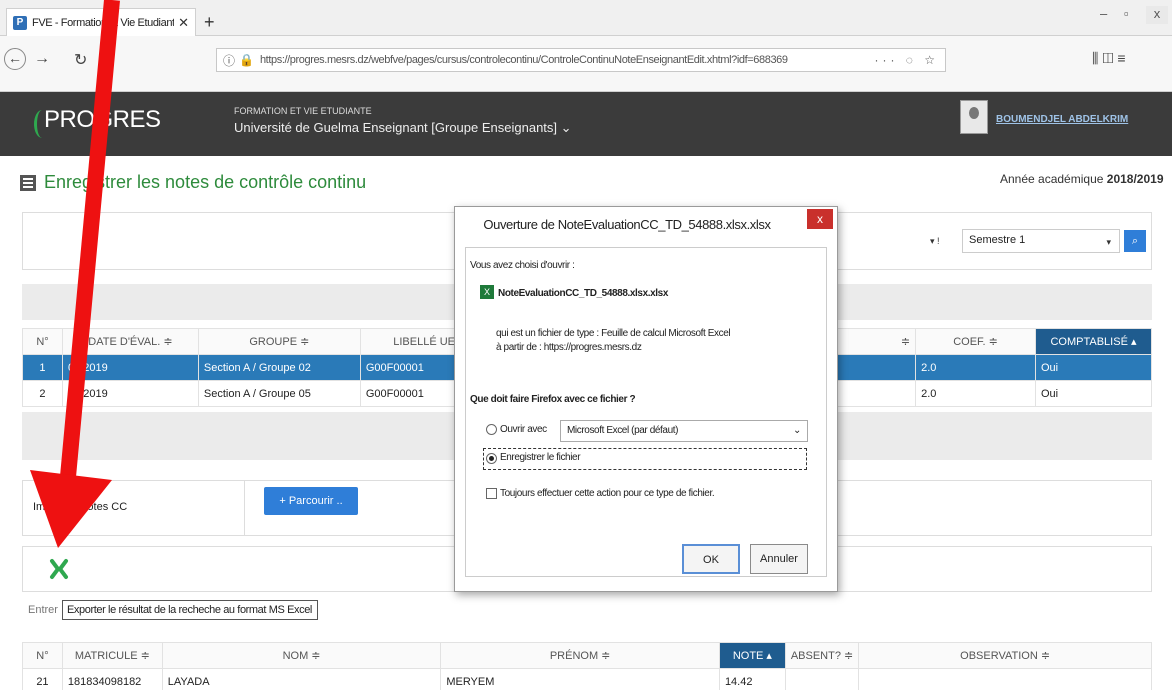 This screenshot has width=1172, height=690. What do you see at coordinates (112, 679) in the screenshot?
I see `row-matricule: 181834098182` at bounding box center [112, 679].